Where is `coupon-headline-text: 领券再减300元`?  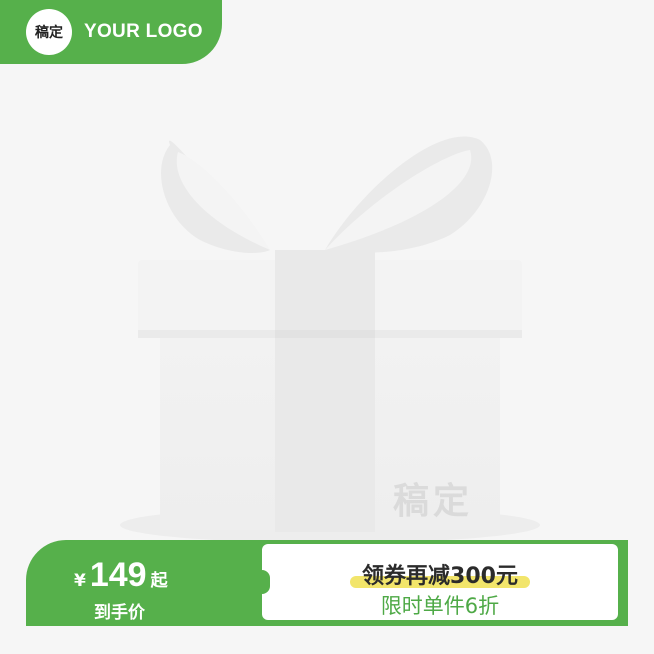 coupon-headline-text: 领券再减300元 is located at coordinates (440, 576).